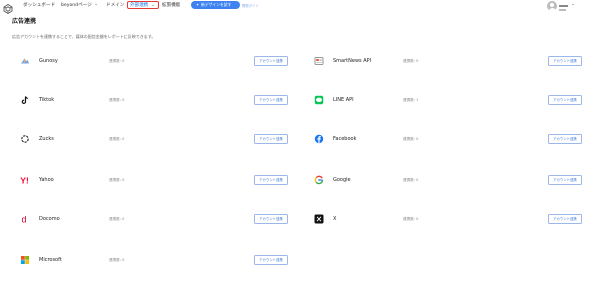 Image resolution: width=600 pixels, height=291 pixels. Describe the element at coordinates (343, 100) in the screenshot. I see `integration-name: LINE API` at that location.